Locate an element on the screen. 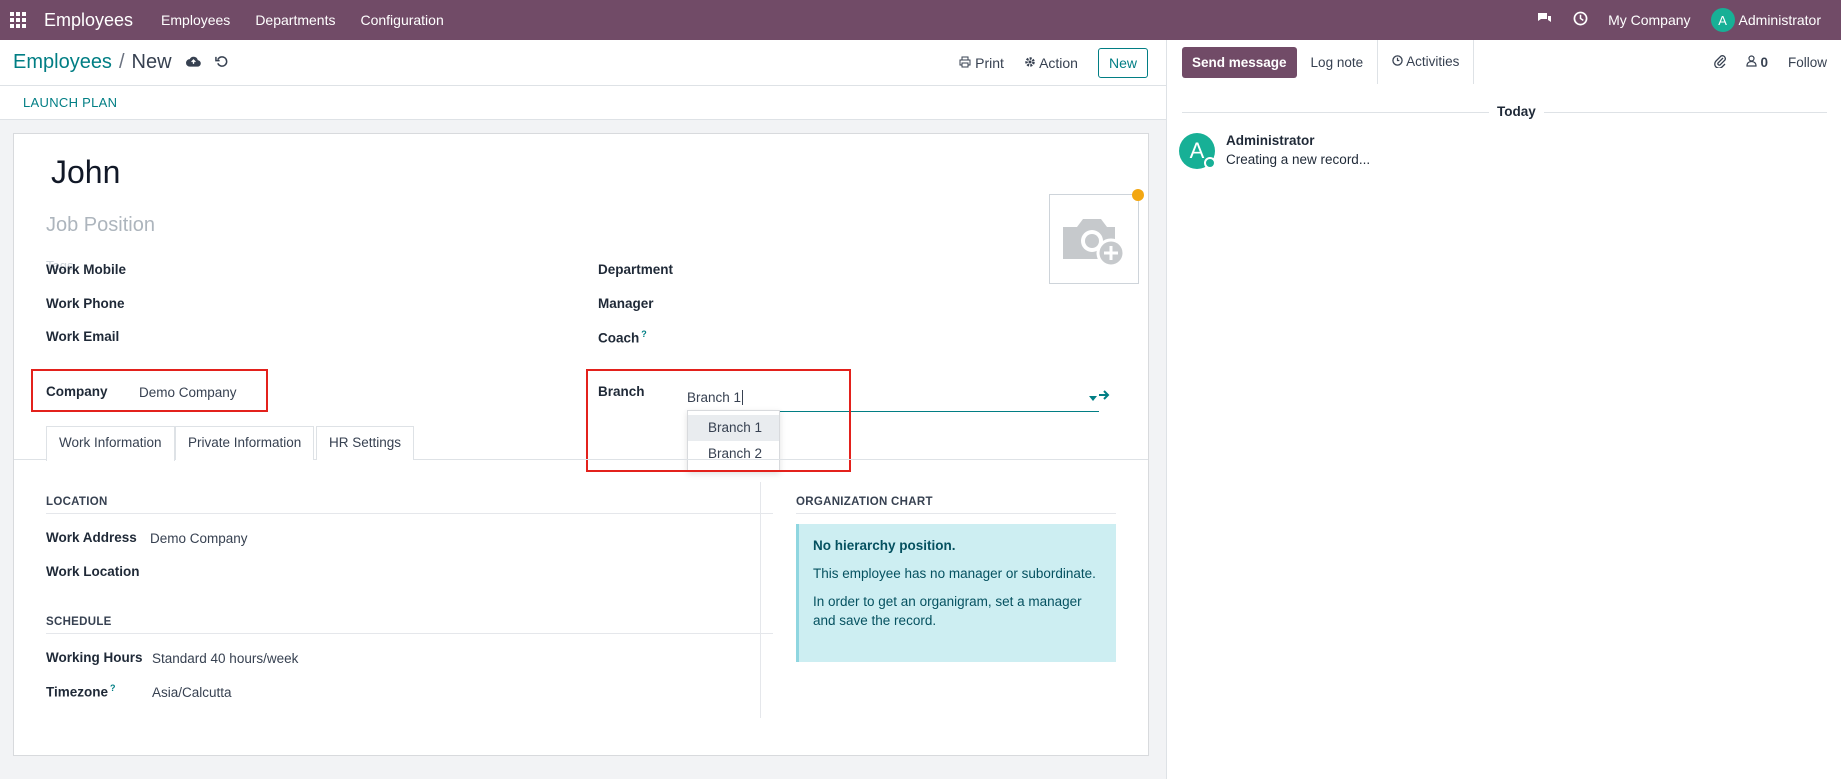  date-separator-today: Today is located at coordinates (1516, 111).